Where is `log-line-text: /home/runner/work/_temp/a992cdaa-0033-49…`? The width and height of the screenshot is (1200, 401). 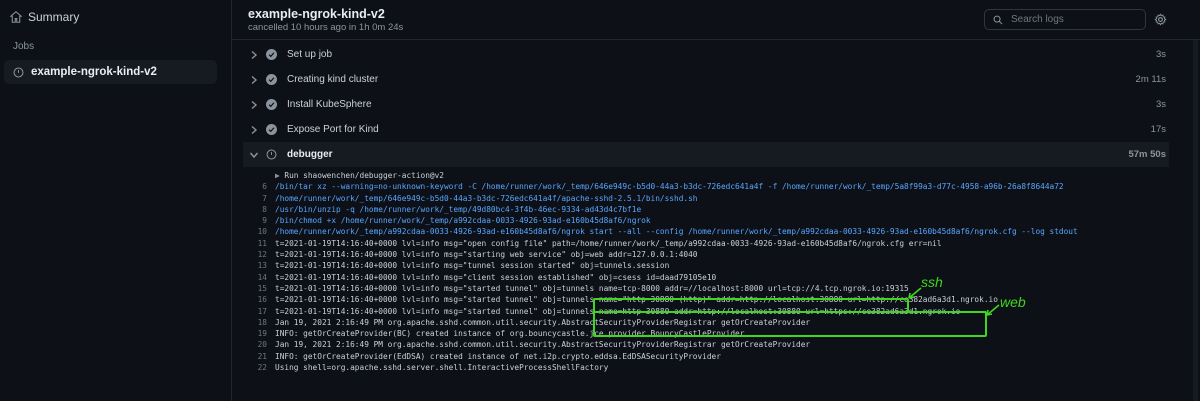
log-line-text: /home/runner/work/_temp/a992cdaa-0033-49… is located at coordinates (676, 232).